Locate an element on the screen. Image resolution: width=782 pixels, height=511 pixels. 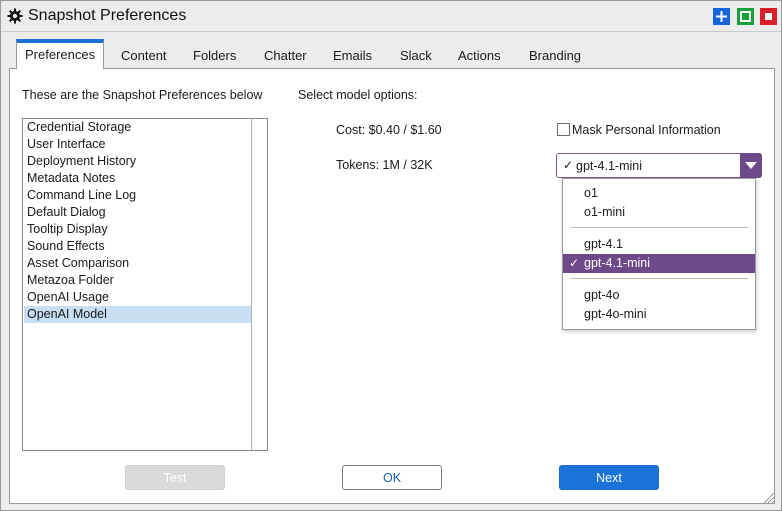
list-item: Asset Comparison is located at coordinates (138, 263).